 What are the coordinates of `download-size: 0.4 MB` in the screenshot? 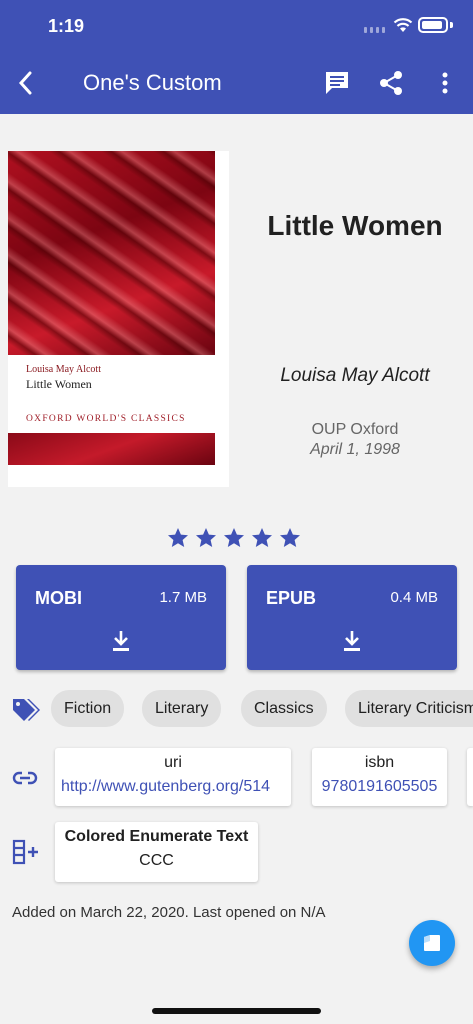 It's located at (414, 597).